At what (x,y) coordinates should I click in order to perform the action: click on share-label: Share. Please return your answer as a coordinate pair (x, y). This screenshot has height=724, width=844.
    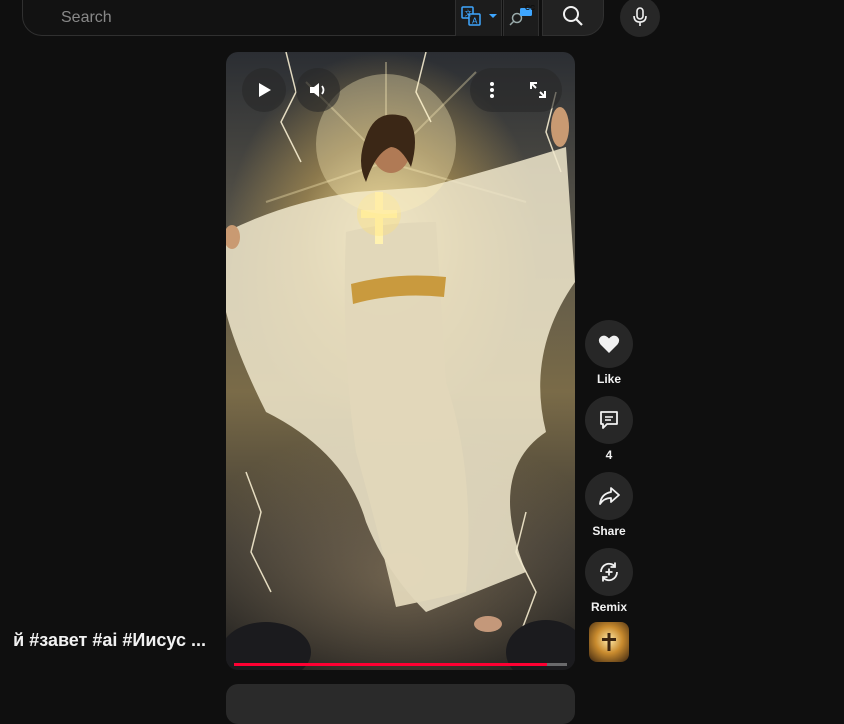
    Looking at the image, I should click on (609, 531).